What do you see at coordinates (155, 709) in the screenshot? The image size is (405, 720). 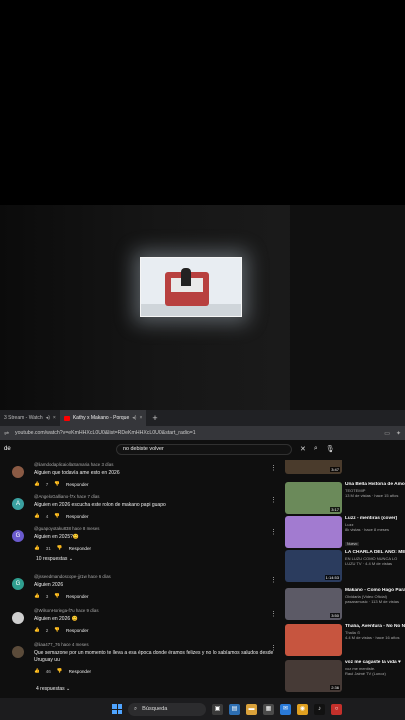 I see `taskbar-search-label: Búsqueda` at bounding box center [155, 709].